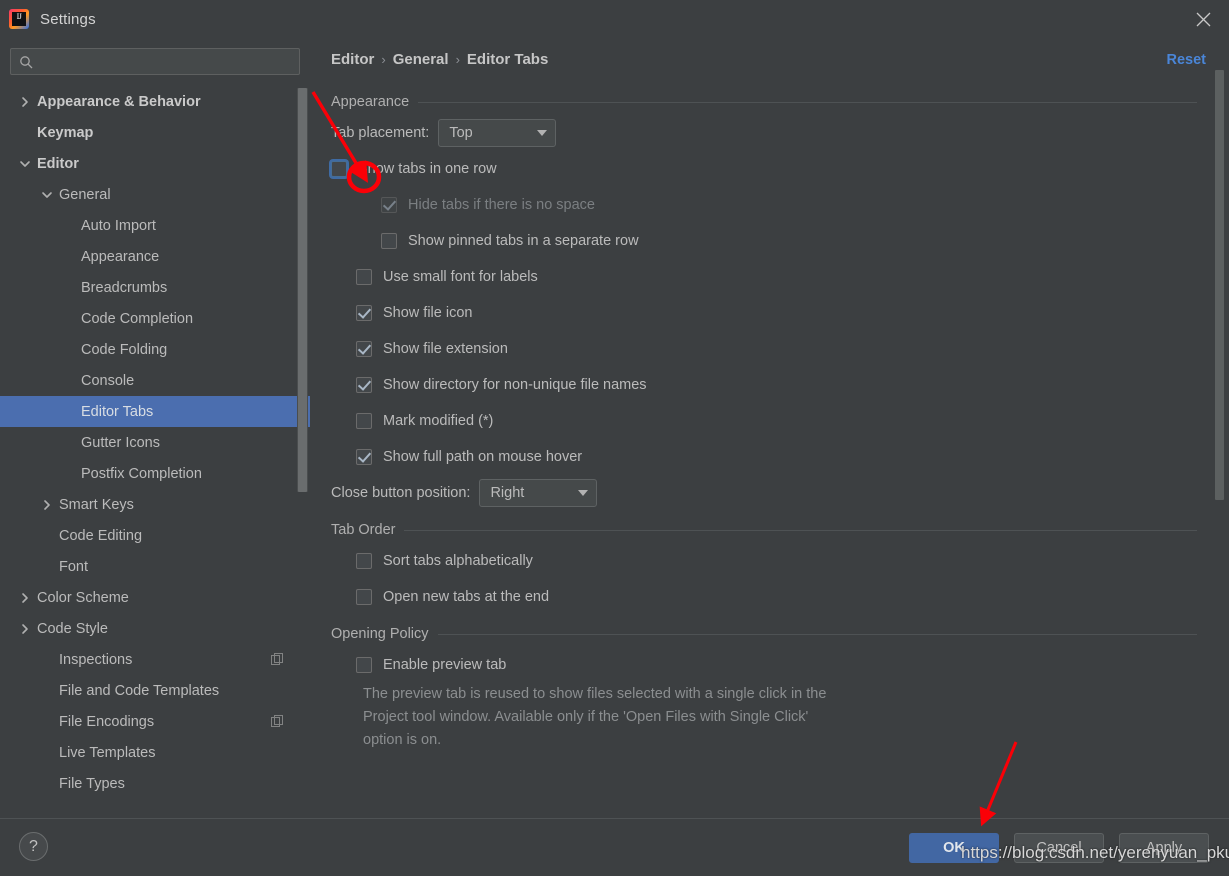 This screenshot has width=1229, height=876. I want to click on sidebar-item-keymap: Keymap, so click(155, 132).